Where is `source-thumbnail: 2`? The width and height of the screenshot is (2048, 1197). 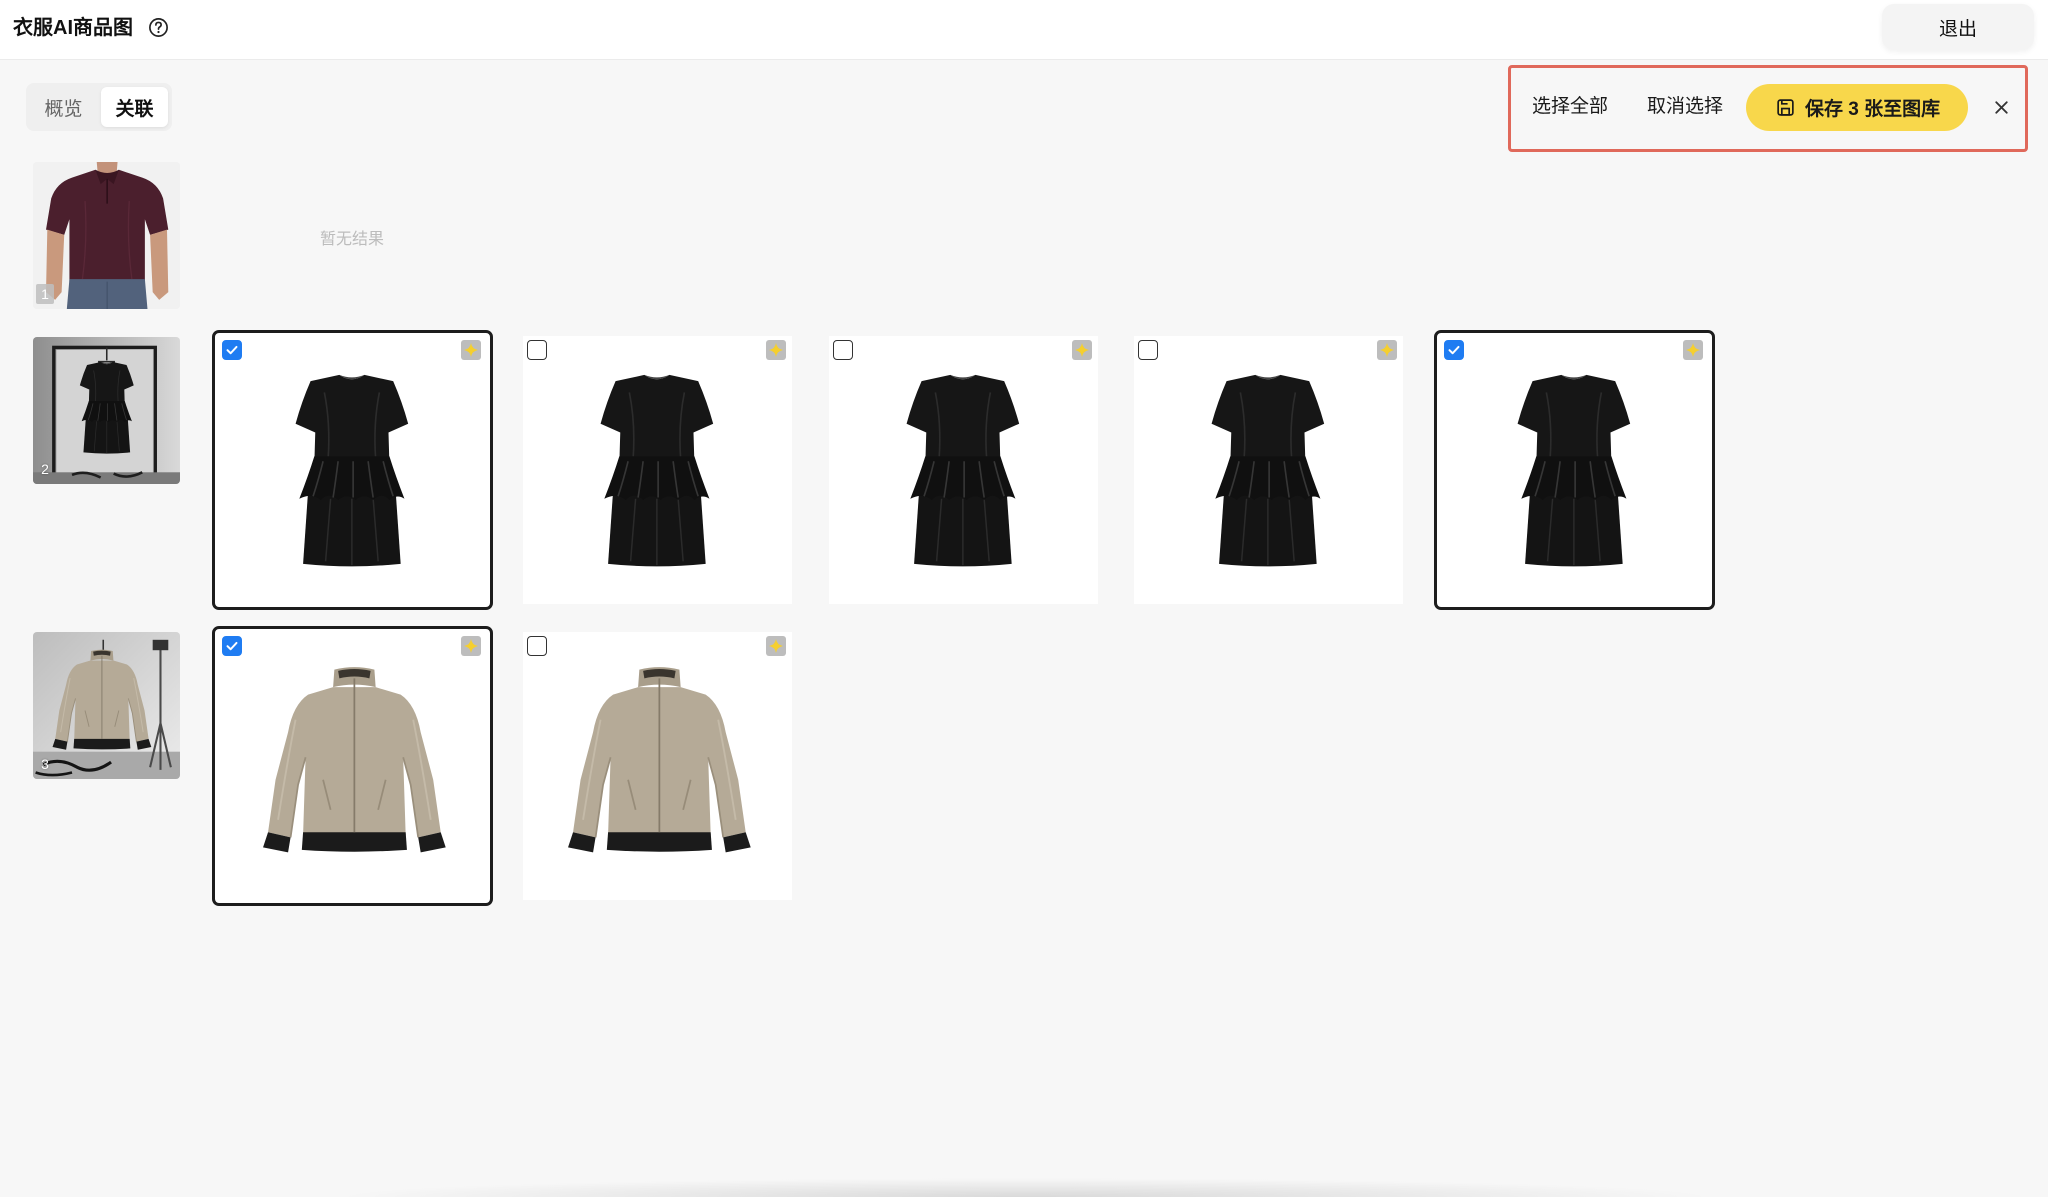 source-thumbnail: 2 is located at coordinates (106, 410).